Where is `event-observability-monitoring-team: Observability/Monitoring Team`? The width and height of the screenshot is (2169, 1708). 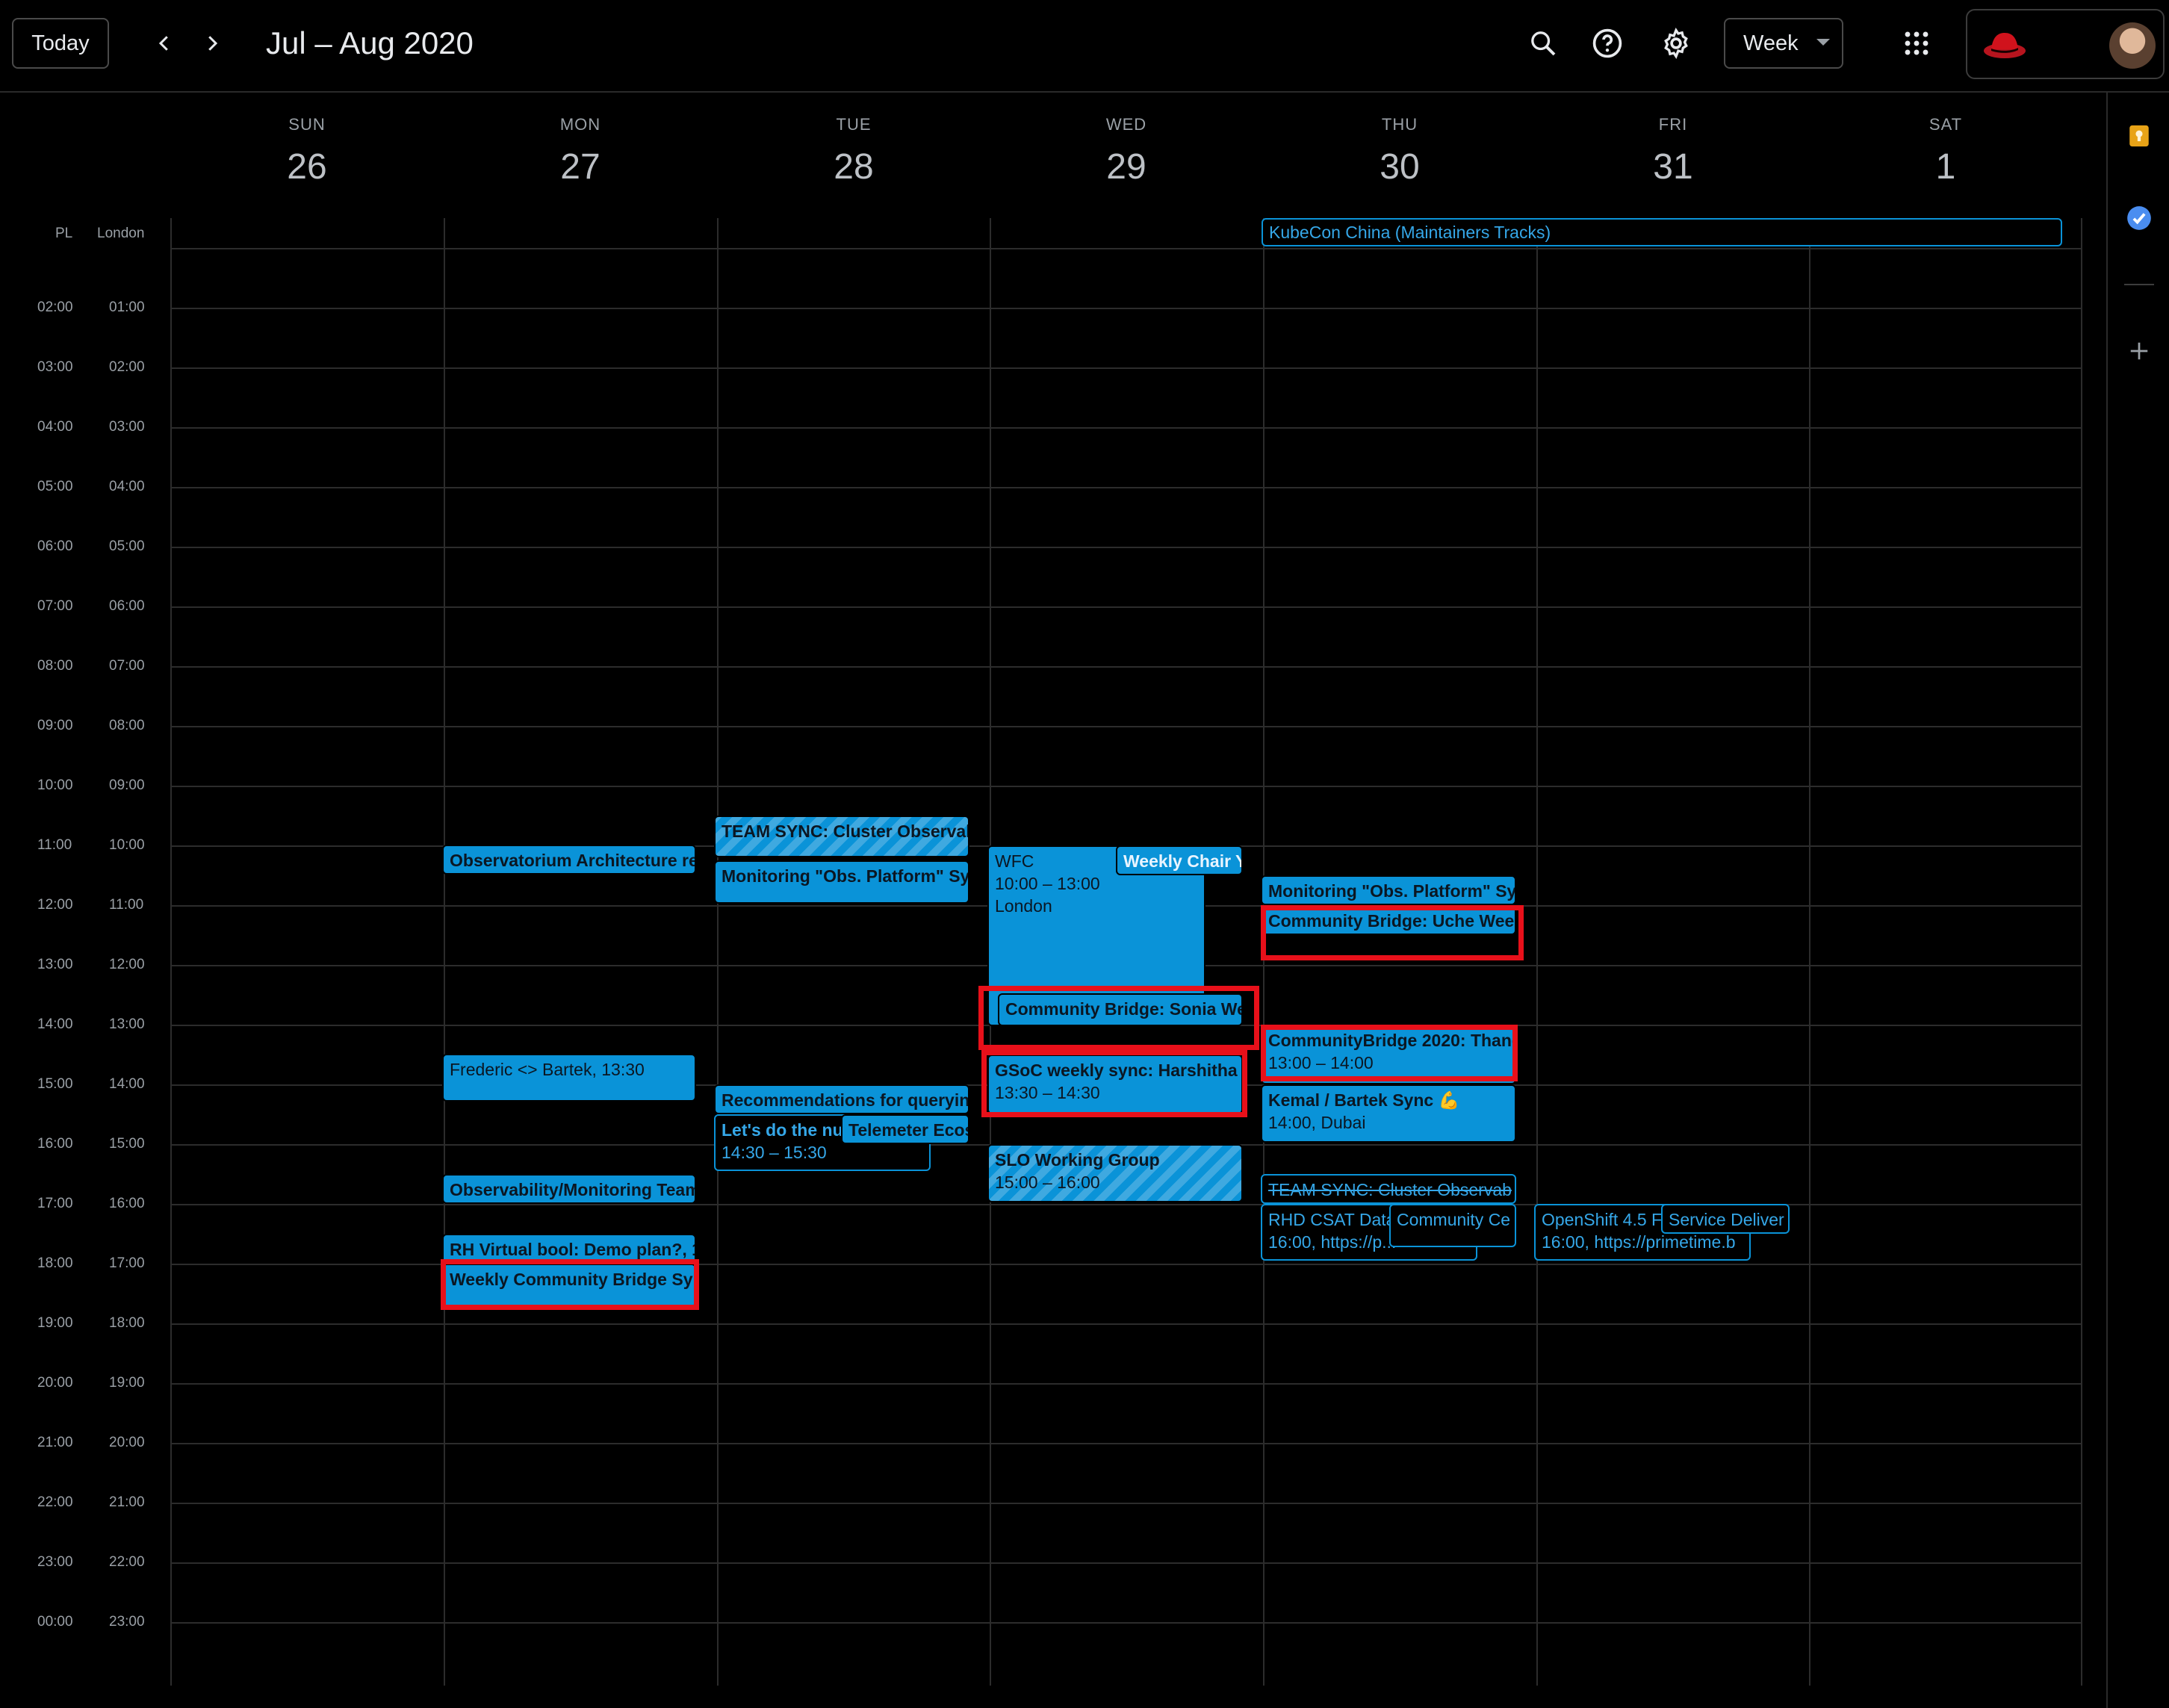
event-observability-monitoring-team: Observability/Monitoring Team is located at coordinates (569, 1189).